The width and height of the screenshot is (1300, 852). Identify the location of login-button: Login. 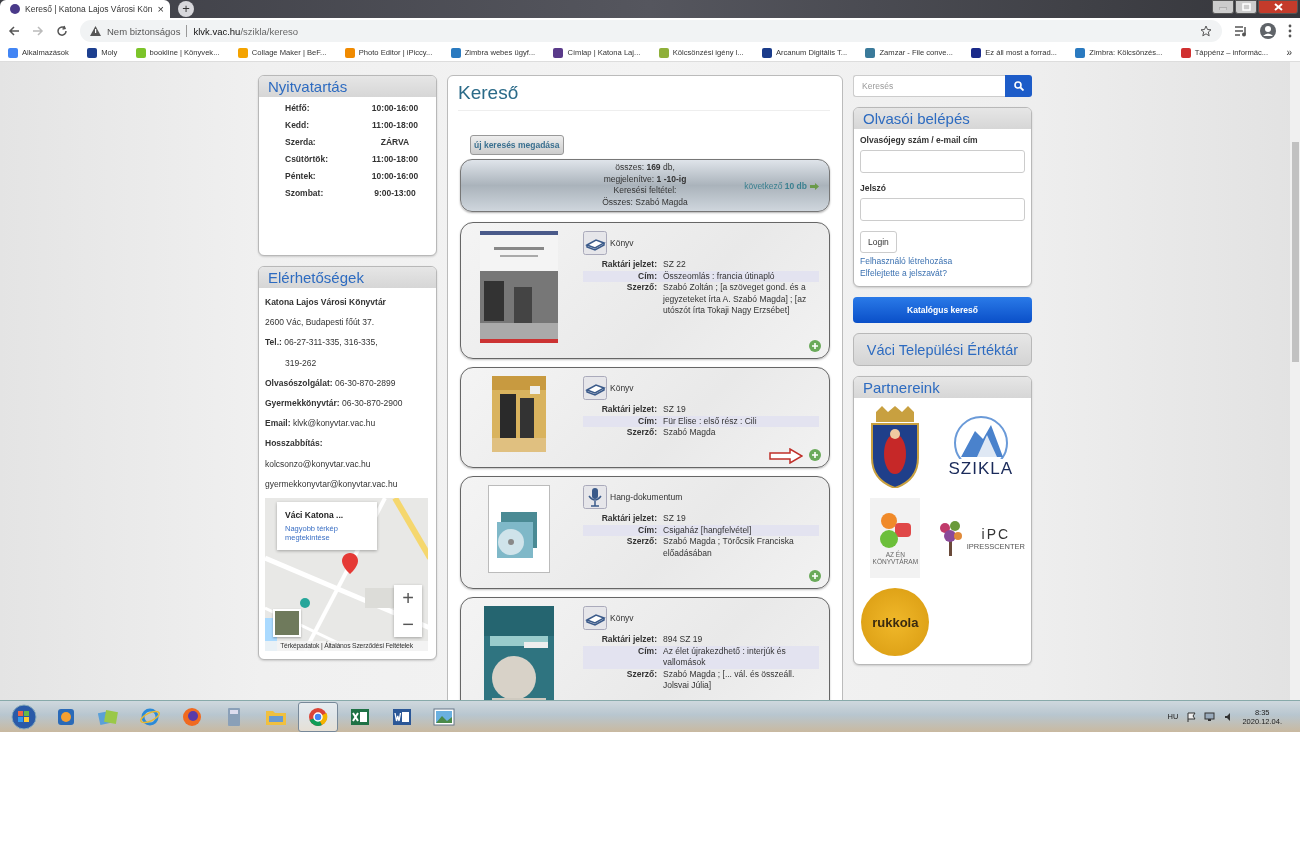
(878, 242).